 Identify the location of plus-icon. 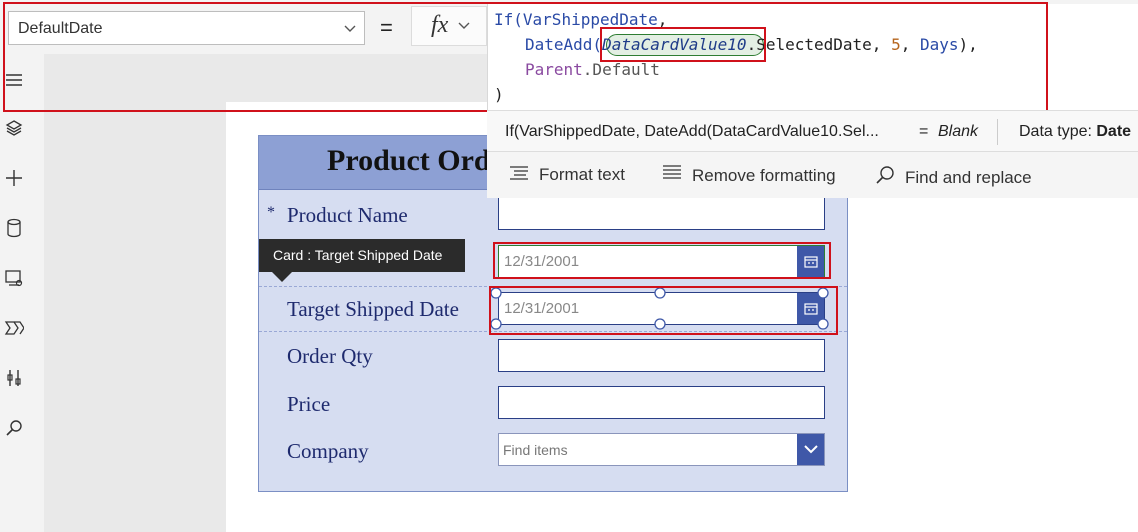
(14, 178).